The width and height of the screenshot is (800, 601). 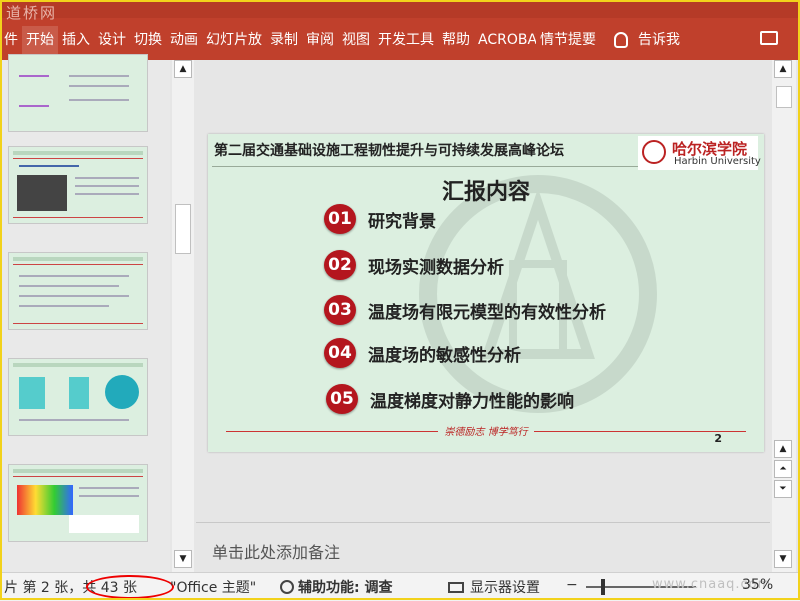 What do you see at coordinates (769, 38) in the screenshot?
I see `comment-icon` at bounding box center [769, 38].